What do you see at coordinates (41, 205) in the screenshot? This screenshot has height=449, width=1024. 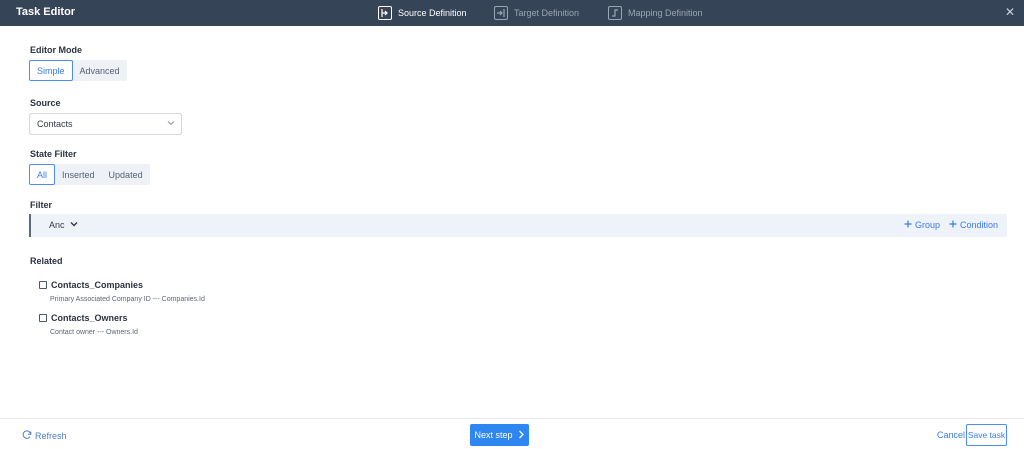 I see `filter-label: Filter` at bounding box center [41, 205].